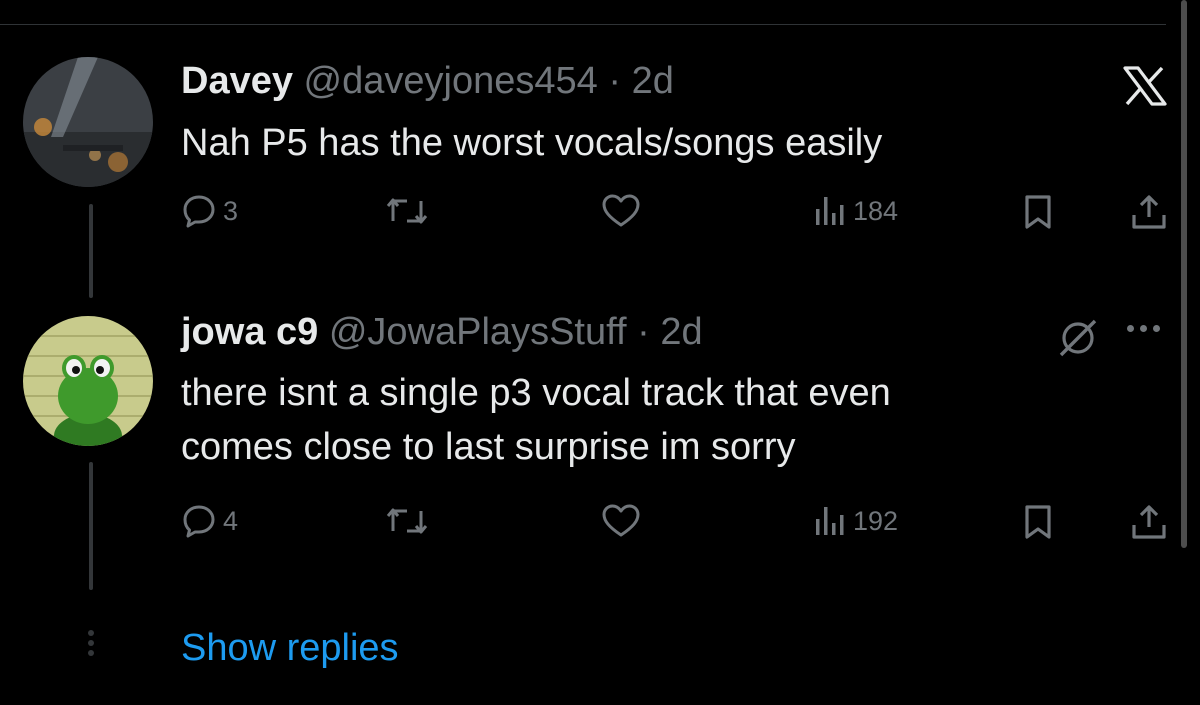 This screenshot has height=705, width=1200. I want to click on tweet-text: Nah P5 has the worst vocals/songs easily, so click(532, 143).